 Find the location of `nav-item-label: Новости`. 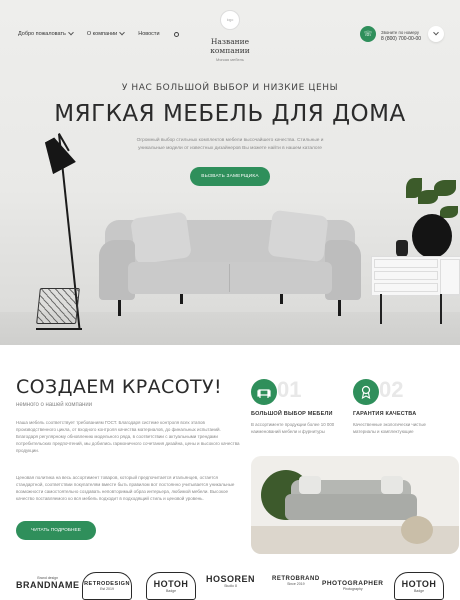

nav-item-label: Новости is located at coordinates (149, 34).